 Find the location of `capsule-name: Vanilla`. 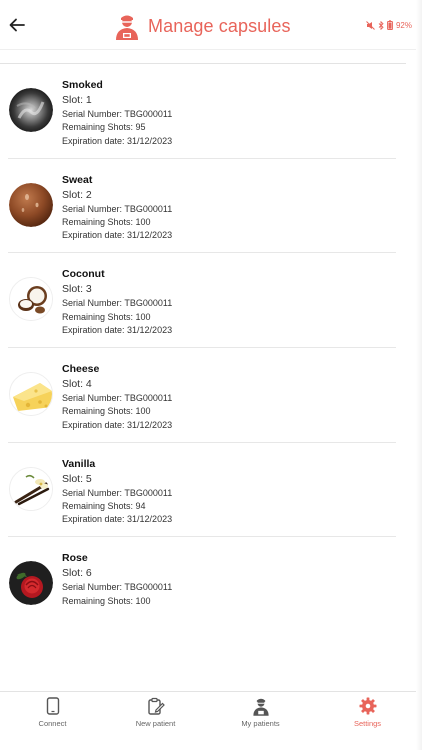

capsule-name: Vanilla is located at coordinates (79, 463).